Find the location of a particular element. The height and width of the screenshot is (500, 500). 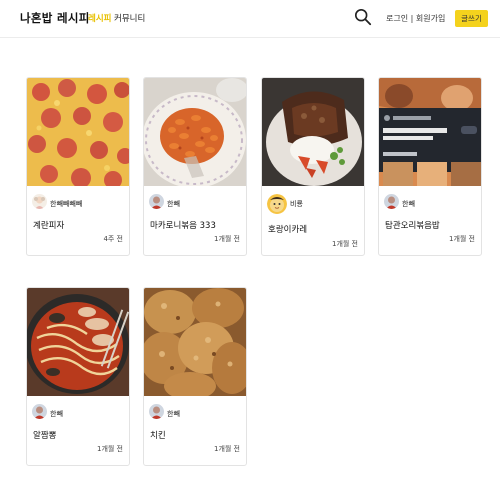

write-post-button: 글쓰기 is located at coordinates (471, 18).